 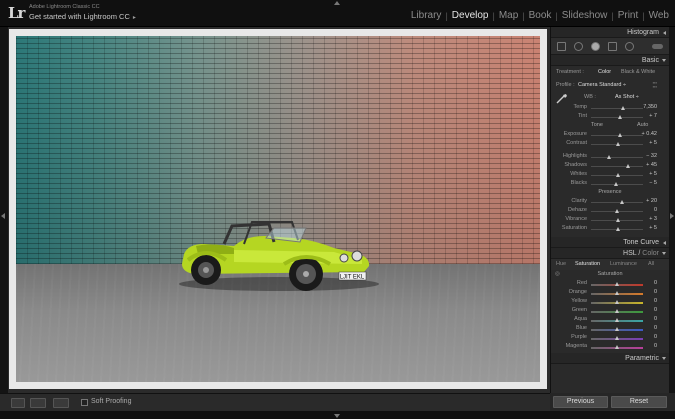 I want to click on loupe-view-button, so click(x=18, y=403).